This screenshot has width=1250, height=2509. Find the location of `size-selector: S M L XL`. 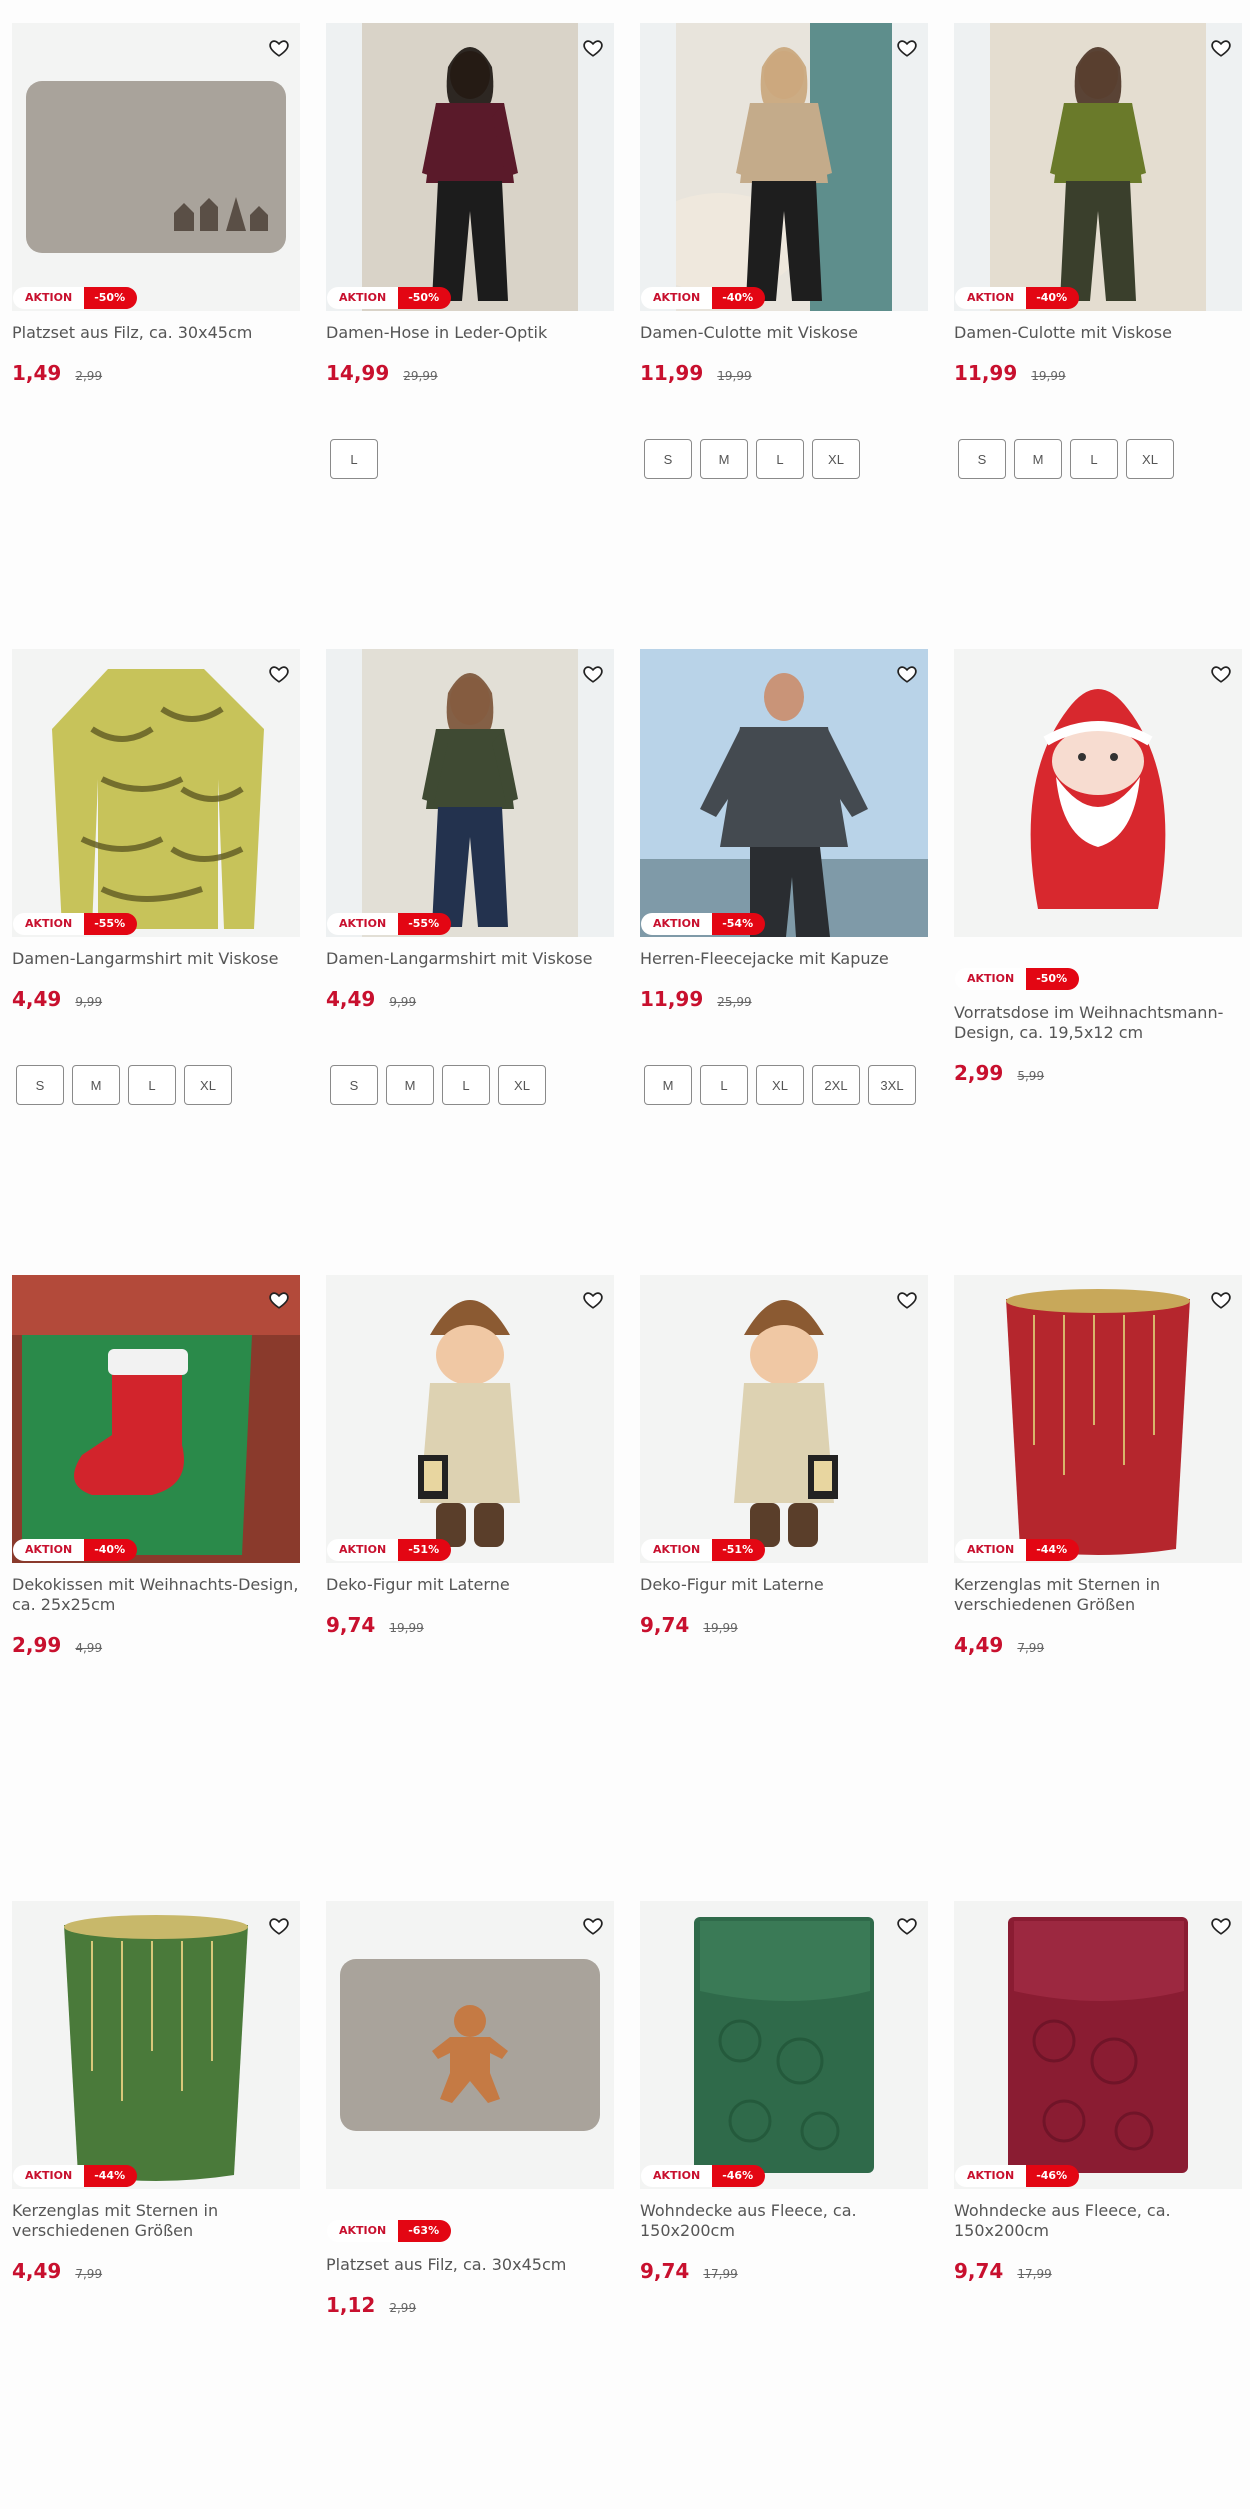

size-selector: S M L XL is located at coordinates (784, 459).